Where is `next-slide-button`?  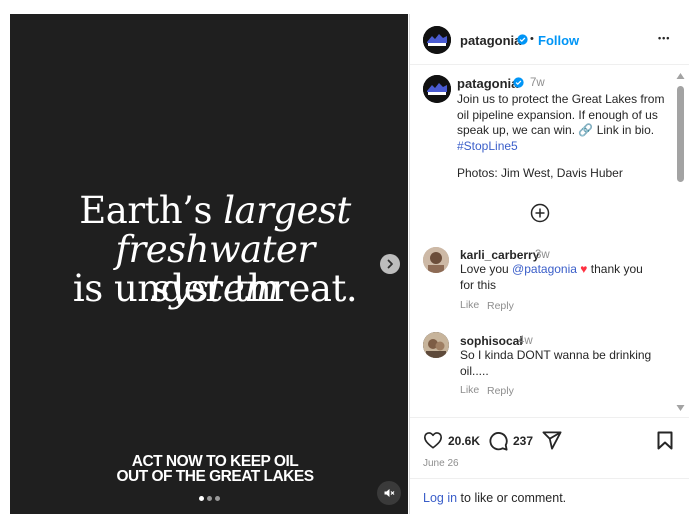
next-slide-button is located at coordinates (390, 264).